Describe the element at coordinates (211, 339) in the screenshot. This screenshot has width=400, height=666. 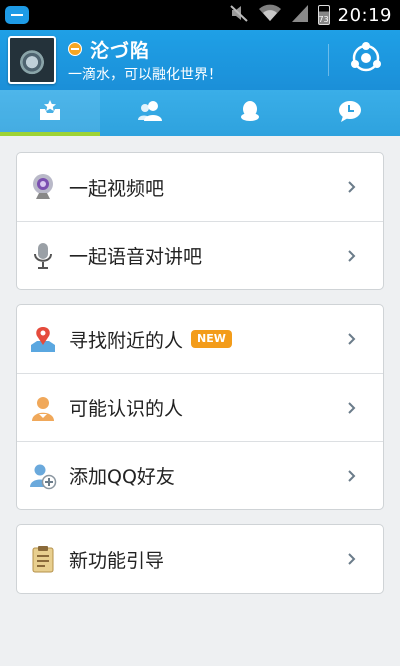
I see `new-badge: NEW` at that location.